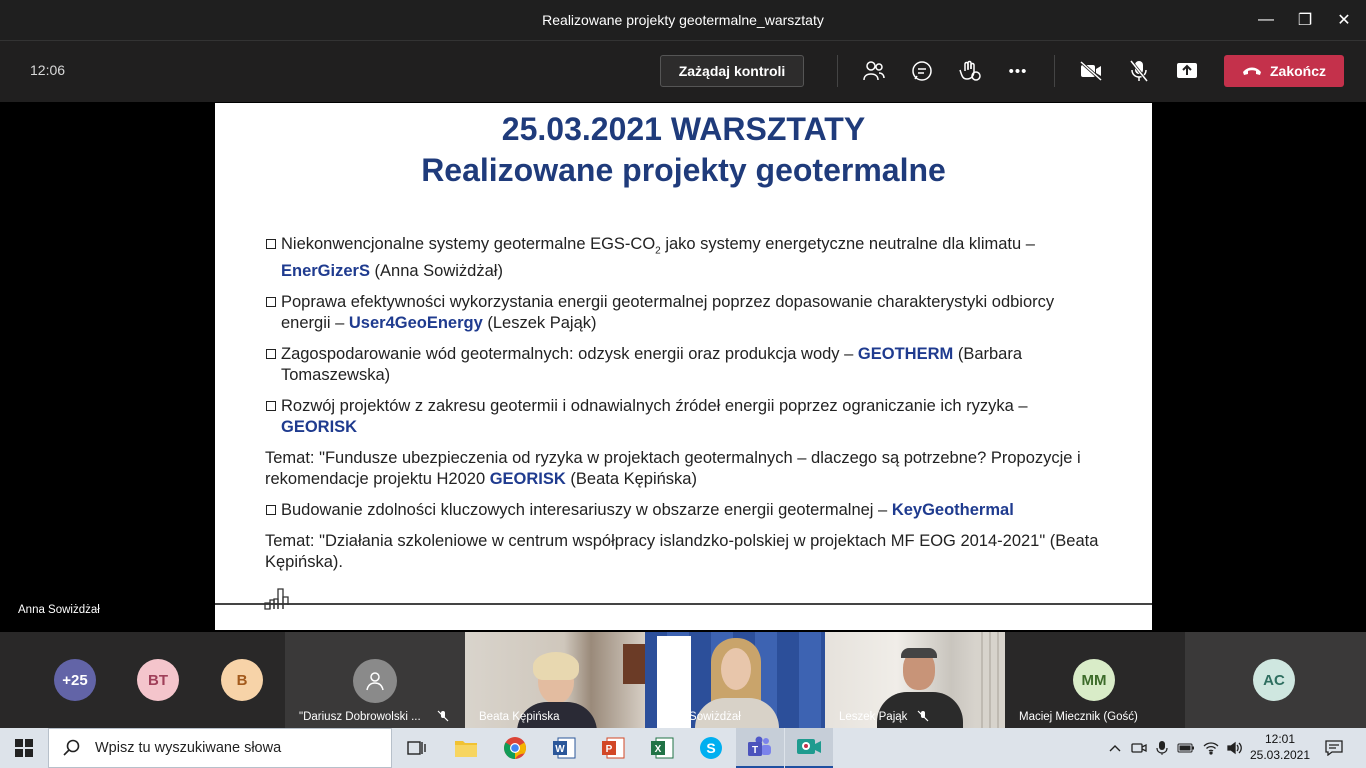  What do you see at coordinates (519, 717) in the screenshot?
I see `participant-name: Beata Kępińska` at bounding box center [519, 717].